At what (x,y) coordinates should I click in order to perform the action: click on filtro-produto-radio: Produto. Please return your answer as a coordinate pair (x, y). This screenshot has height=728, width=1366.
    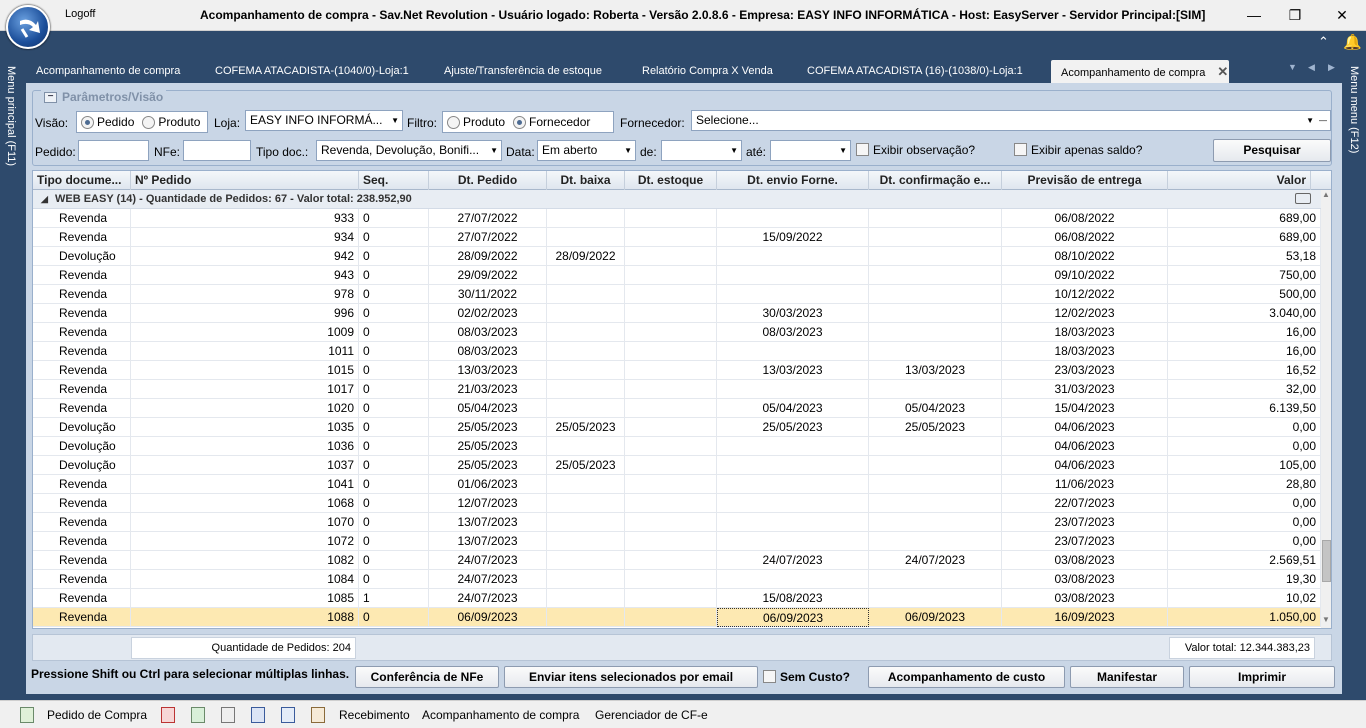
    Looking at the image, I should click on (476, 122).